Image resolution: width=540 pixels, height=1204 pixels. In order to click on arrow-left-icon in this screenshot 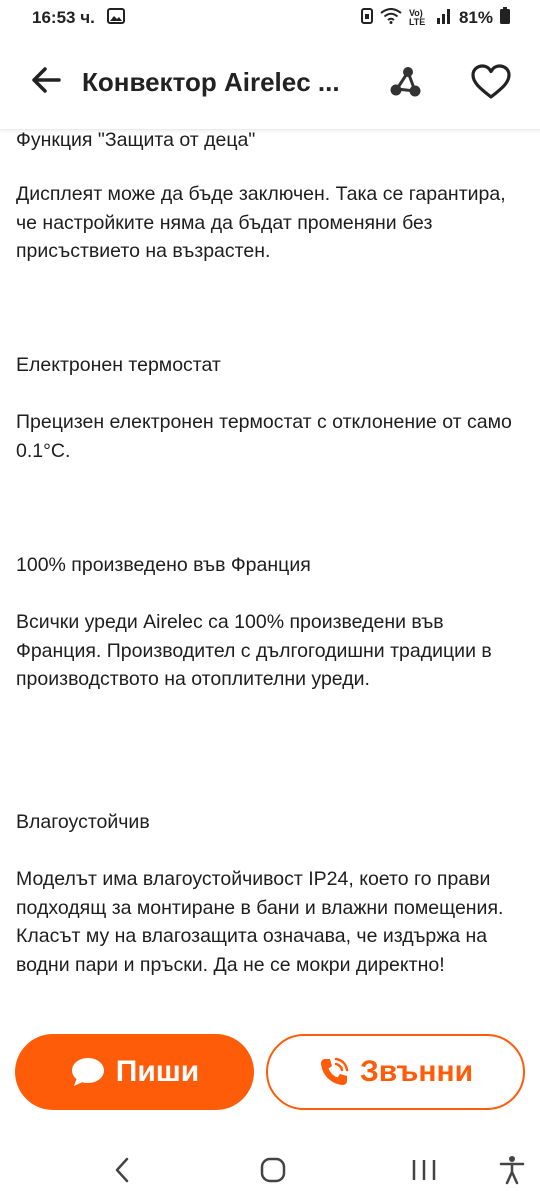, I will do `click(46, 82)`.